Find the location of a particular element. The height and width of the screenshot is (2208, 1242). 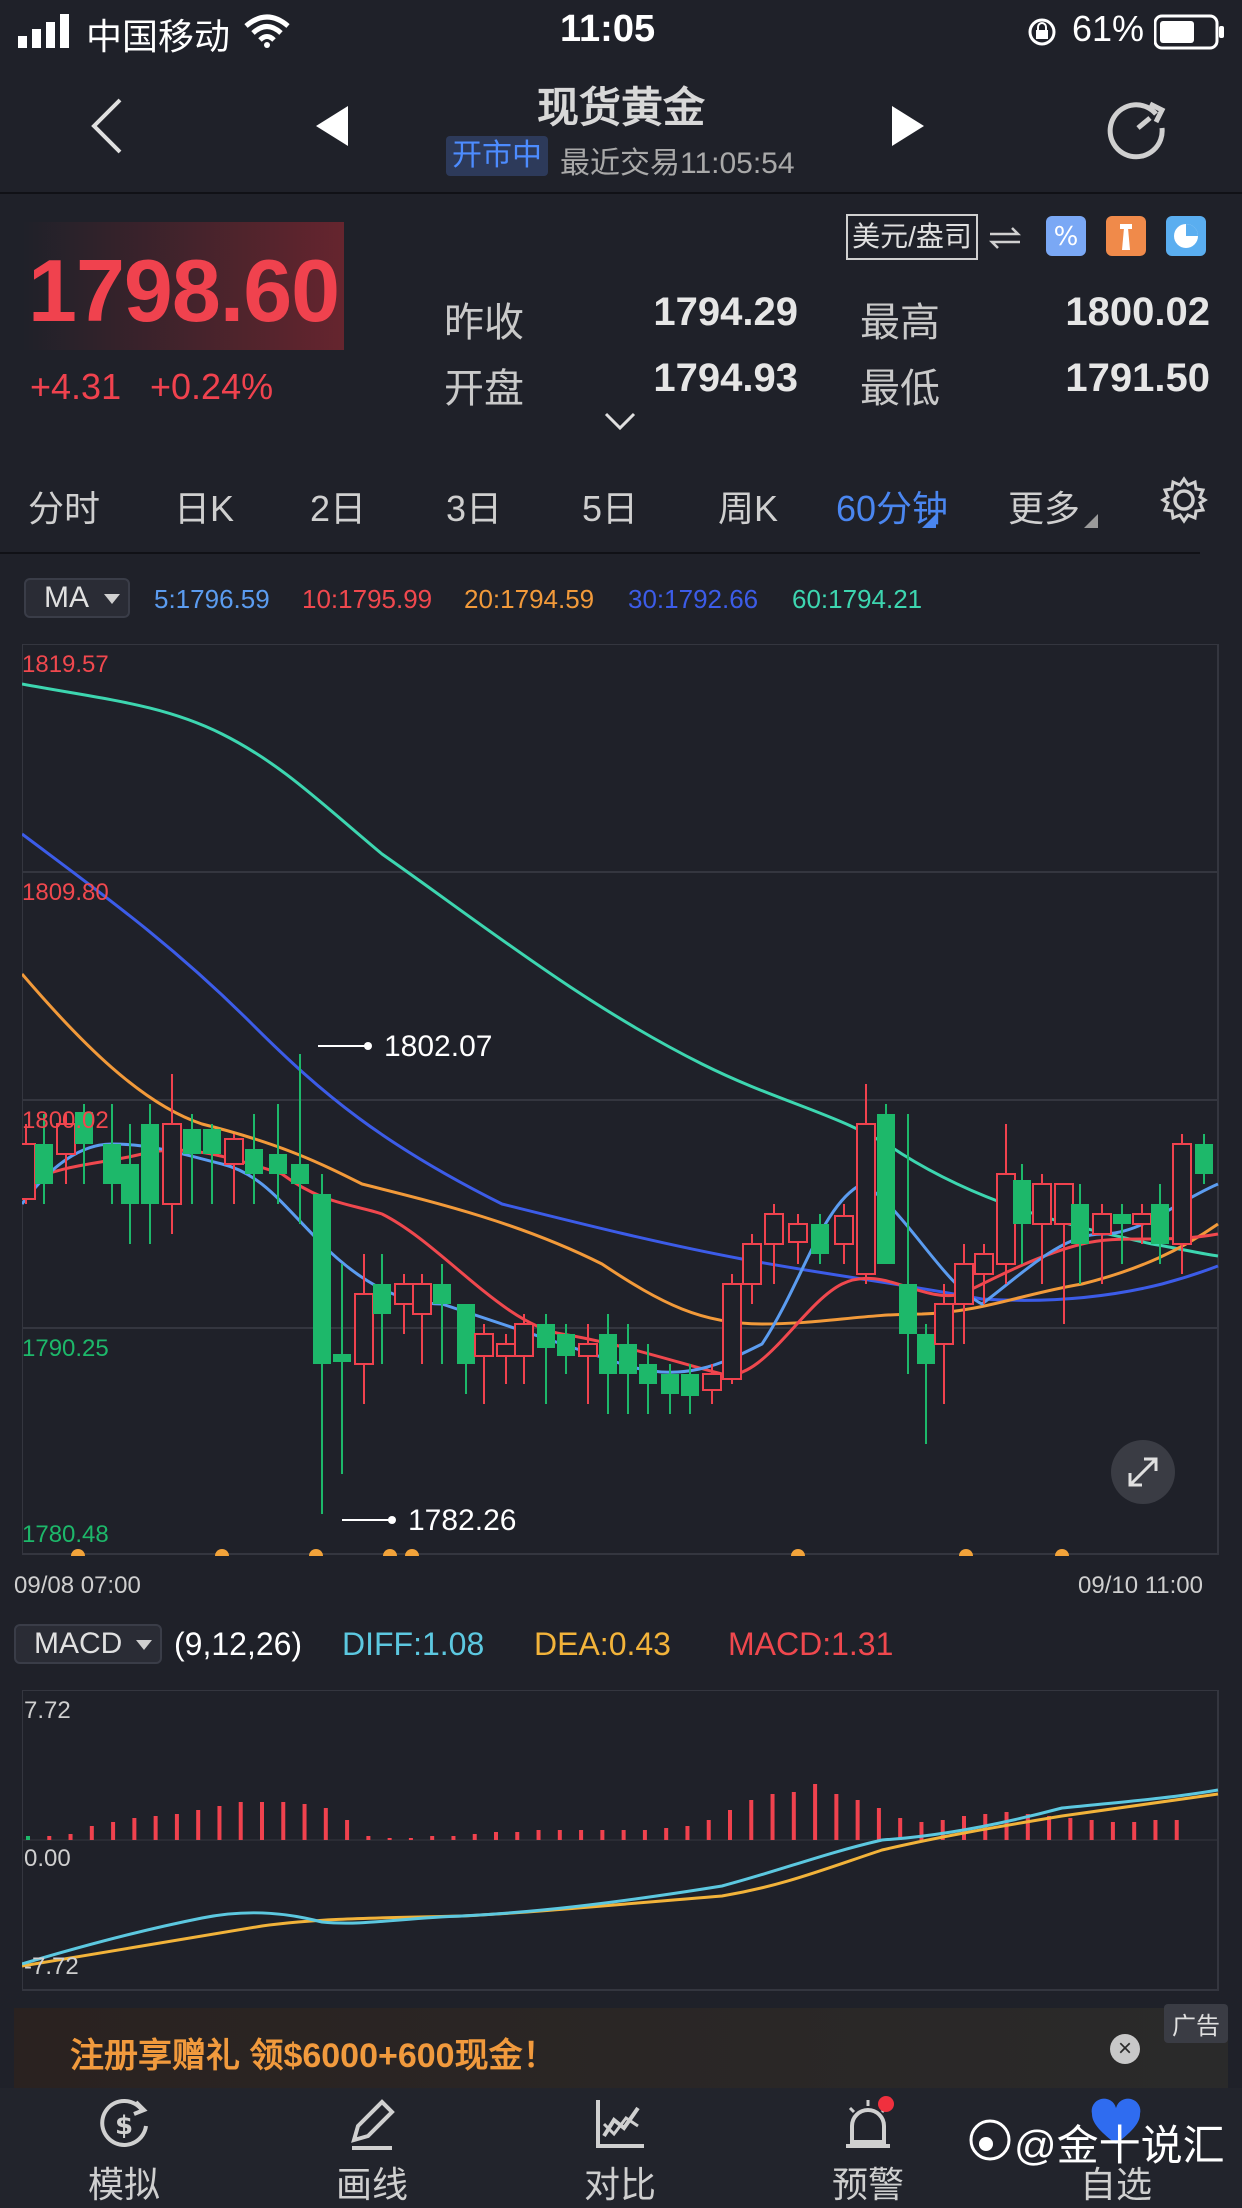

low-label: 最低 is located at coordinates (900, 389).